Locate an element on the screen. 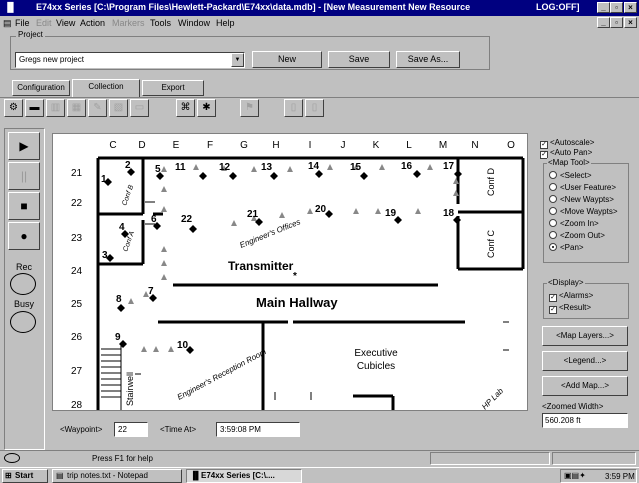  legend-button: <Legend...> is located at coordinates (585, 361).